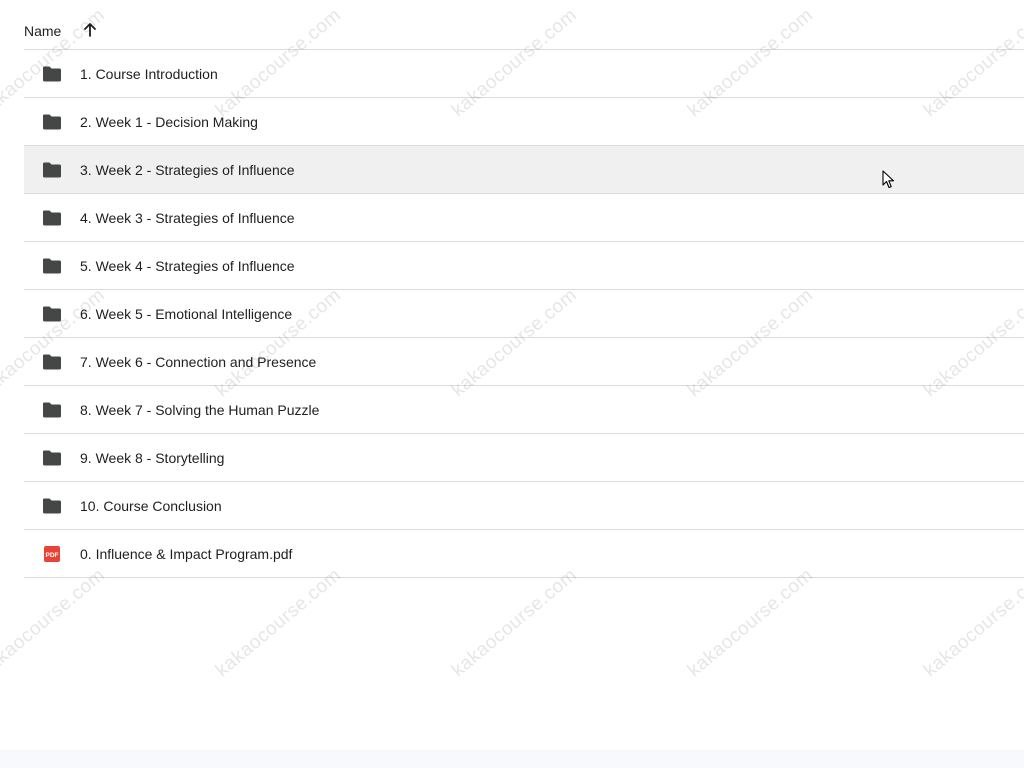  Describe the element at coordinates (524, 410) in the screenshot. I see `file-row-folder: 8. Week 7 - Solving the Human Puzzle` at that location.